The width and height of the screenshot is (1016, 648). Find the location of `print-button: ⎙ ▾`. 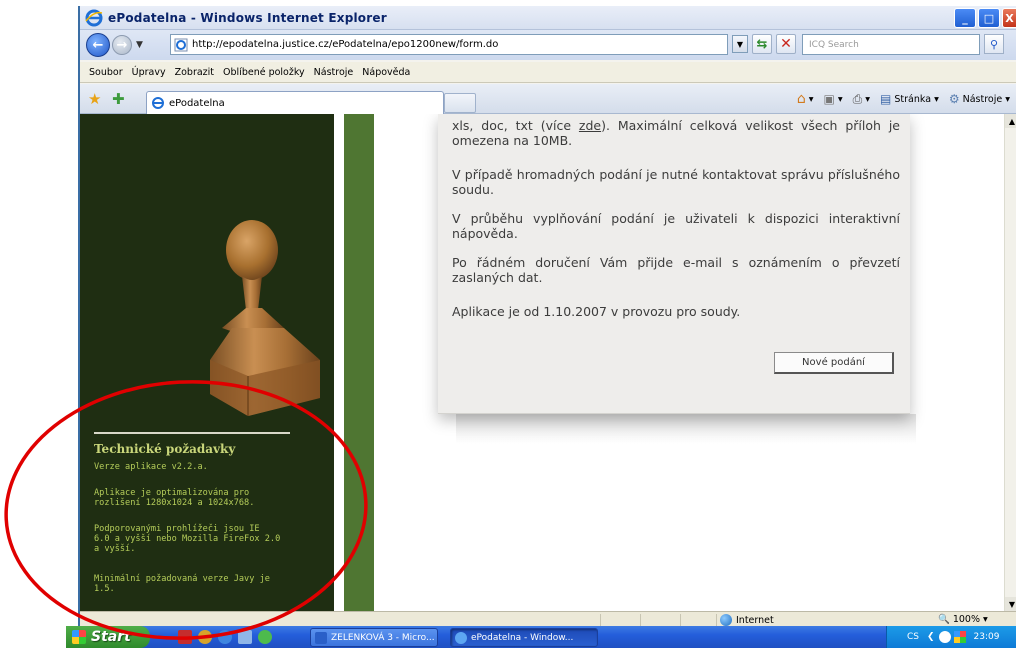

print-button: ⎙ ▾ is located at coordinates (861, 99).